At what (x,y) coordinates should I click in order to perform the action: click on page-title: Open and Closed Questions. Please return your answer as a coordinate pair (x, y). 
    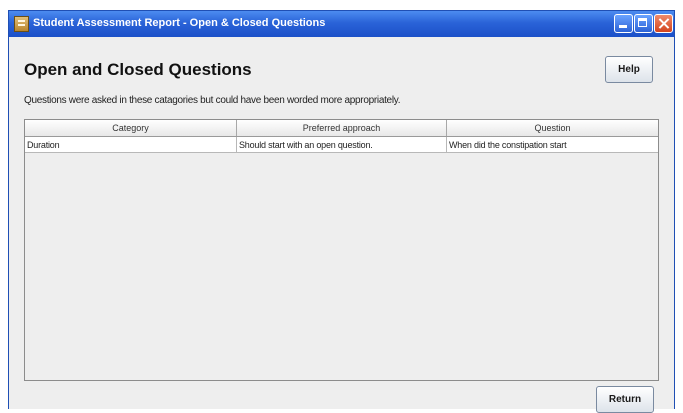
    Looking at the image, I should click on (138, 69).